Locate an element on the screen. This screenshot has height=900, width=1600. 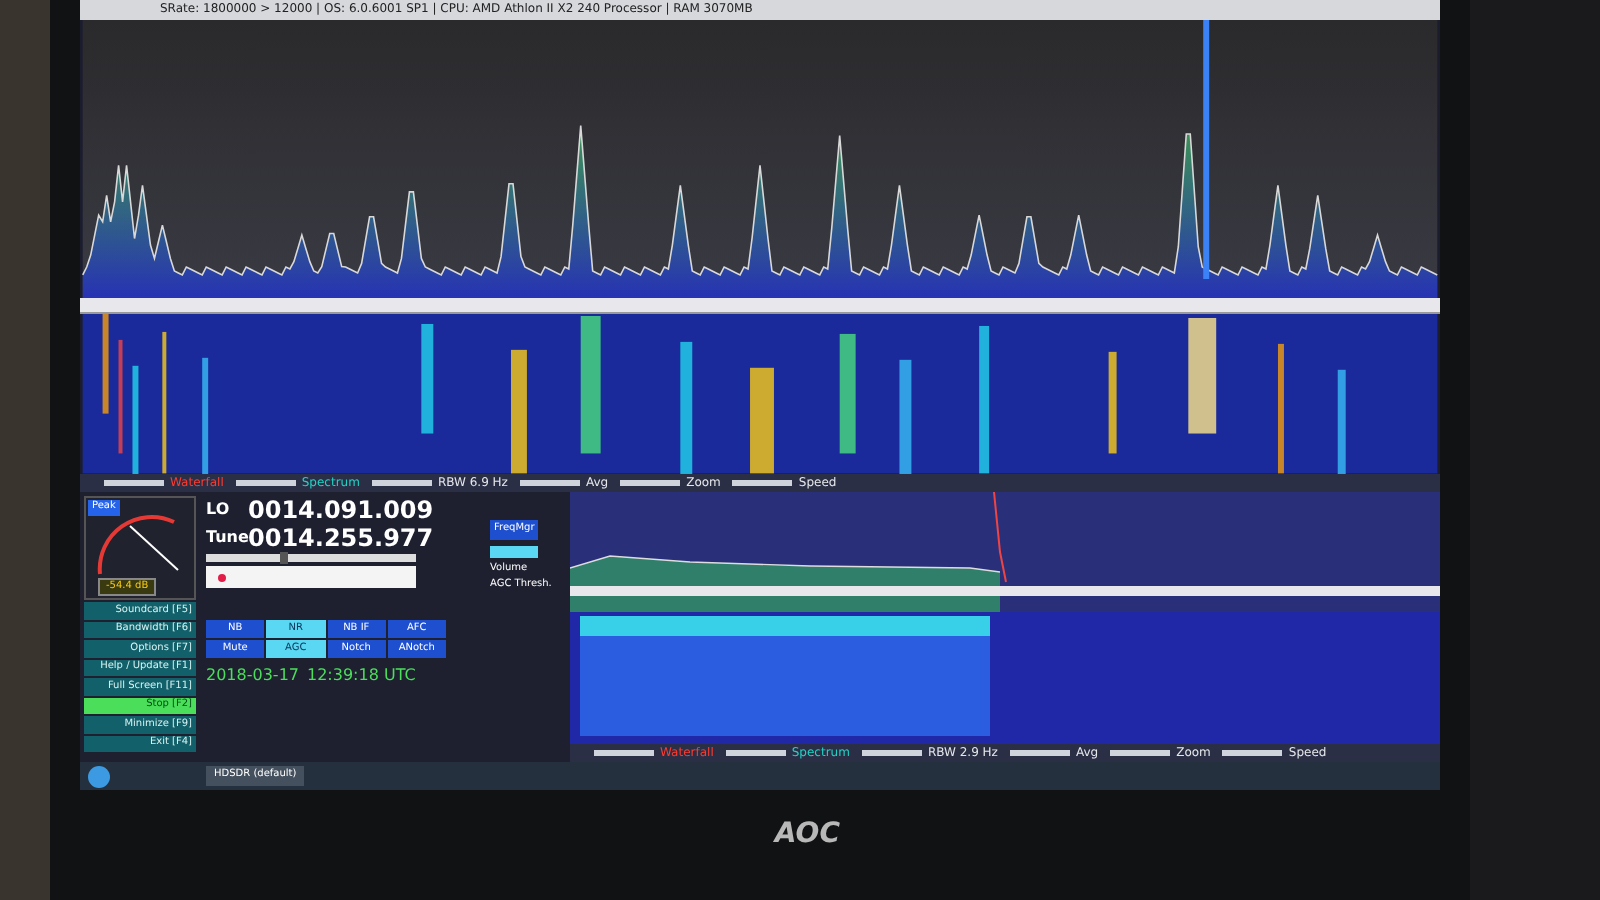
date-text: 2018-03-17 is located at coordinates (252, 676).